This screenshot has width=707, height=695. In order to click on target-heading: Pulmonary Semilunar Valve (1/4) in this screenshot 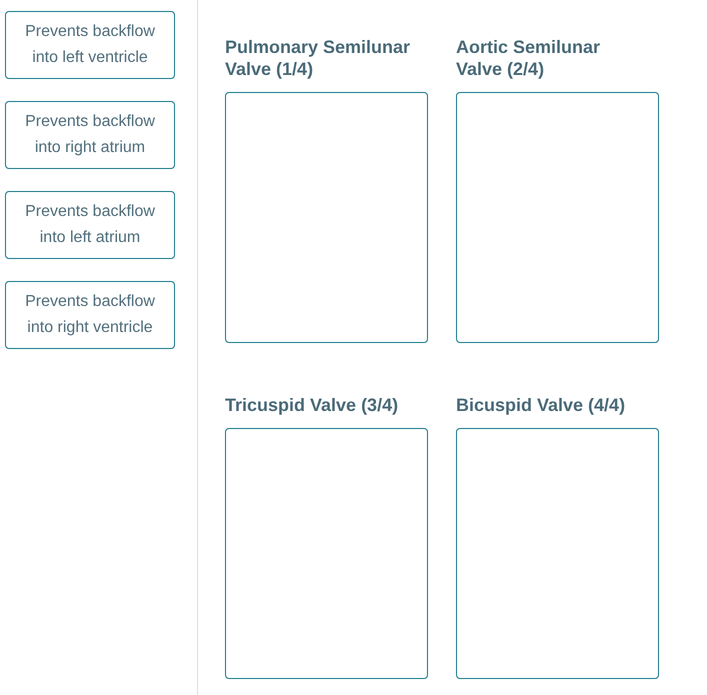, I will do `click(318, 58)`.